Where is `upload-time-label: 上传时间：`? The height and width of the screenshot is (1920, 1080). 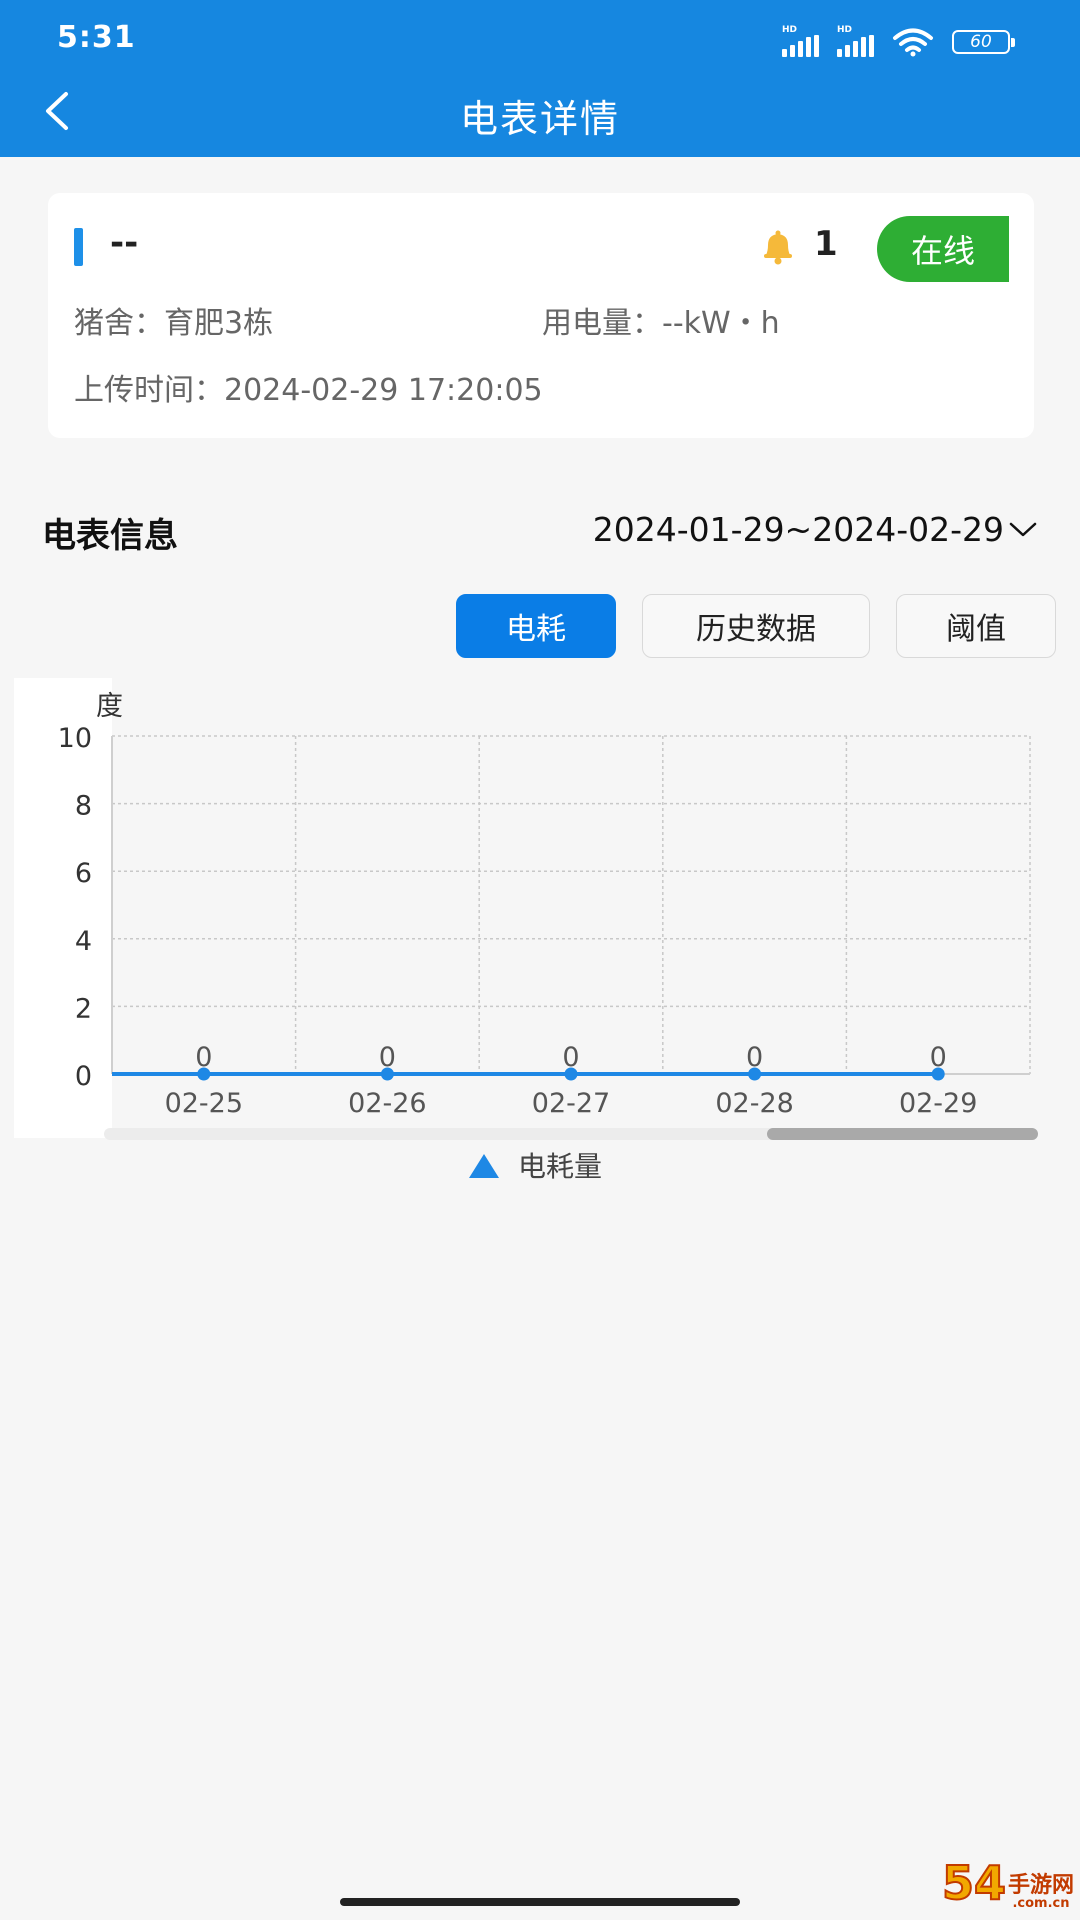
upload-time-label: 上传时间： is located at coordinates (149, 390).